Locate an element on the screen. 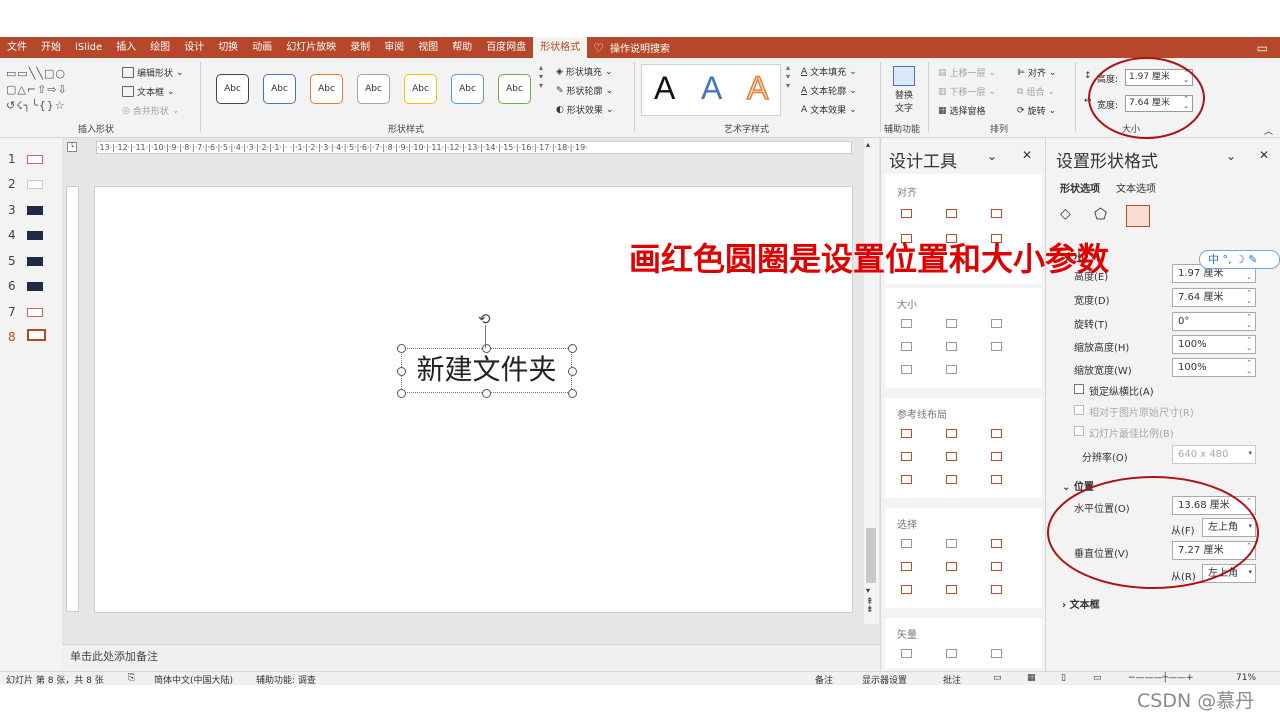  fit-left-icon is located at coordinates (906, 346).